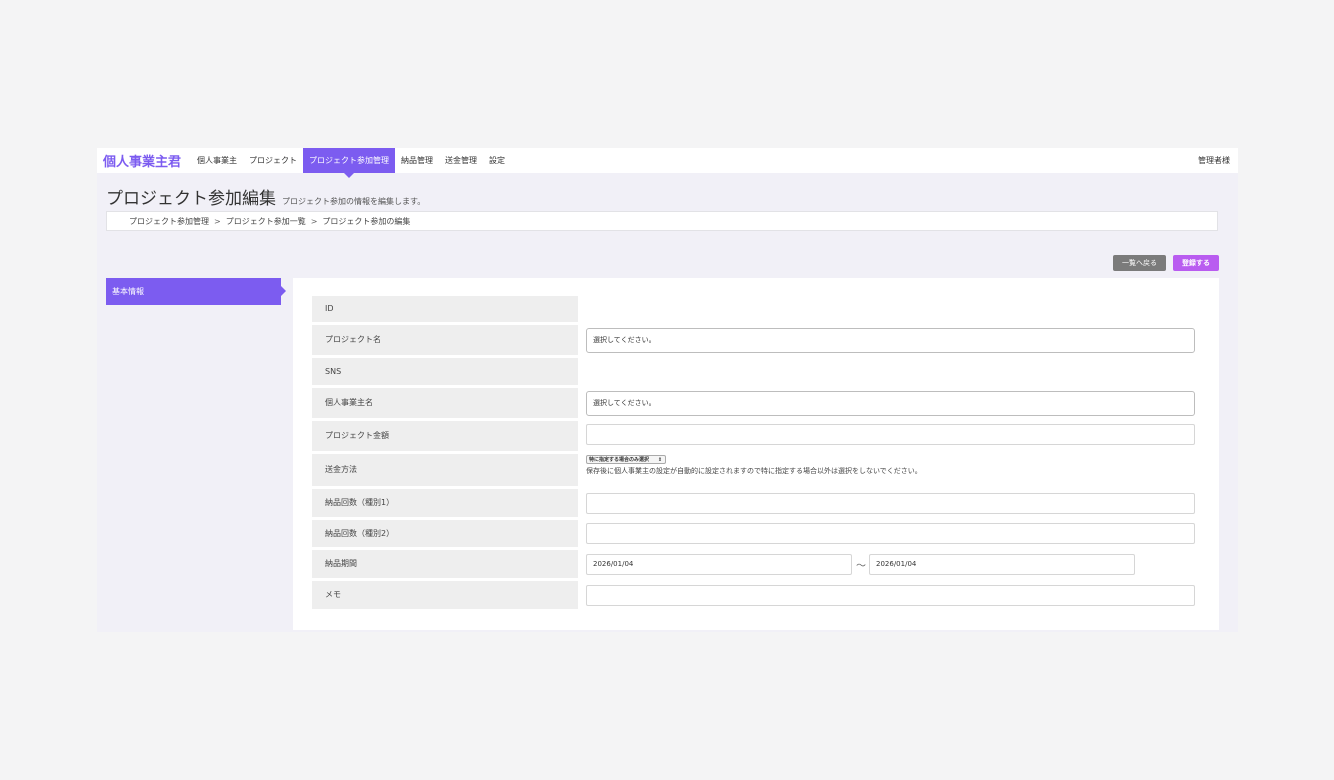  I want to click on breadcrumb: プロジェクト参加管理 > プロジェクト参加一覧 > プロジェクト参加の編集, so click(662, 221).